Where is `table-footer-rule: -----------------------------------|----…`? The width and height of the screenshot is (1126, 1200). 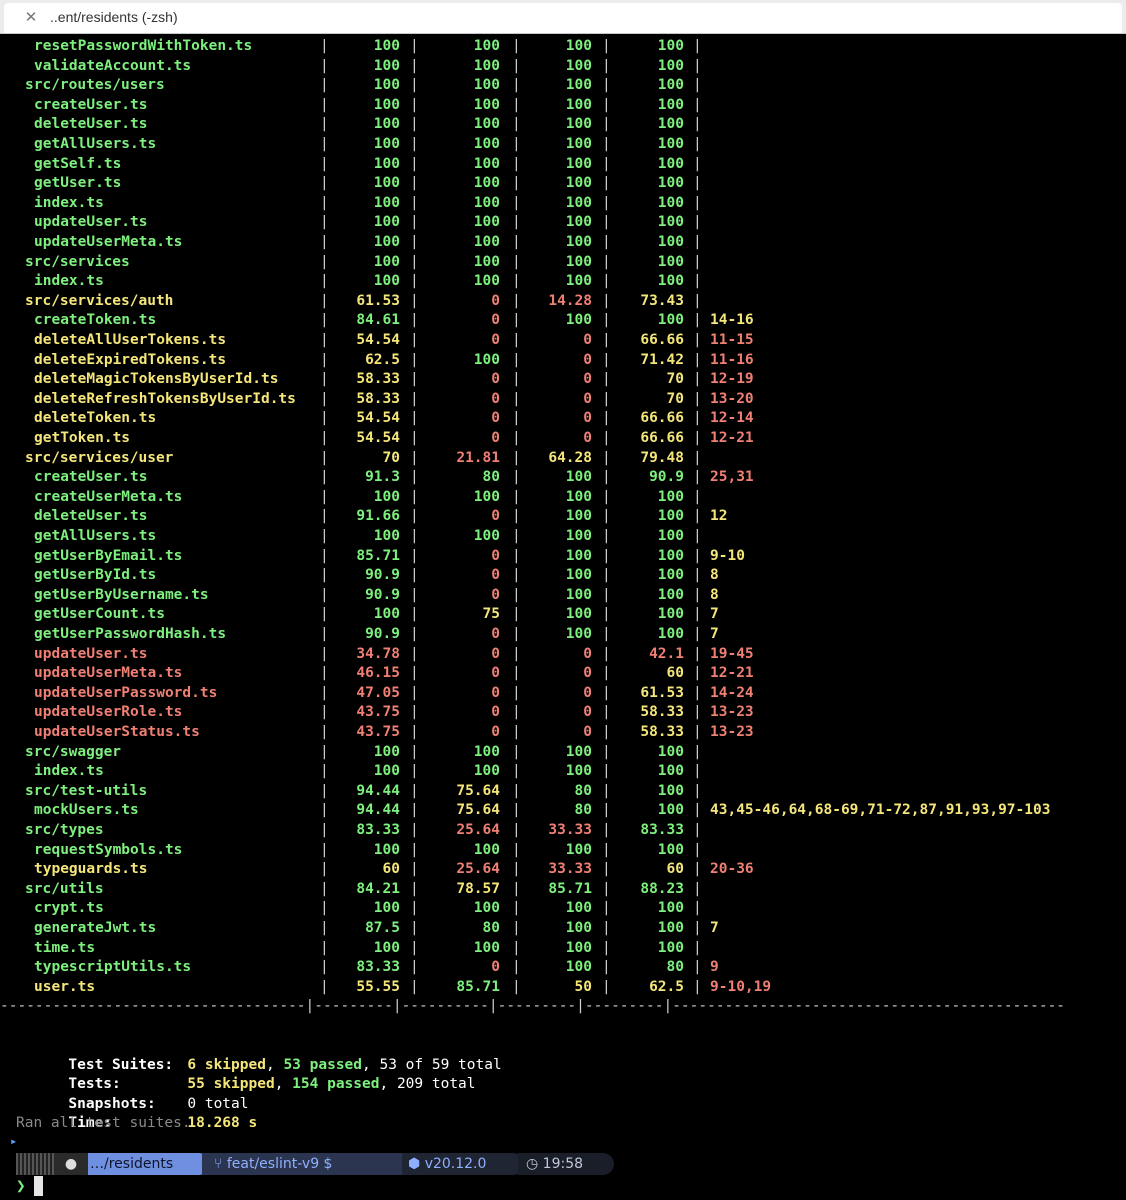 table-footer-rule: -----------------------------------|----… is located at coordinates (533, 1006).